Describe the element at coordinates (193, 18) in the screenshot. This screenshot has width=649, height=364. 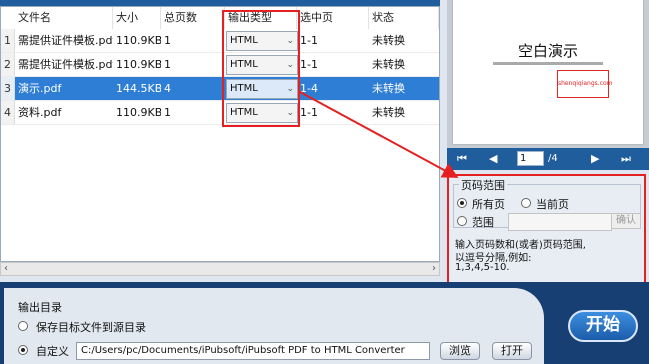
I see `header-pages: 总页数` at that location.